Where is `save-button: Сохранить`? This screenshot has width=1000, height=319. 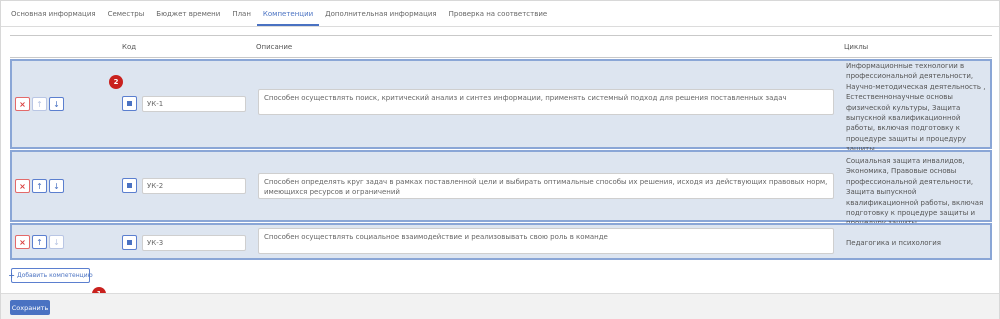 save-button: Сохранить is located at coordinates (30, 307).